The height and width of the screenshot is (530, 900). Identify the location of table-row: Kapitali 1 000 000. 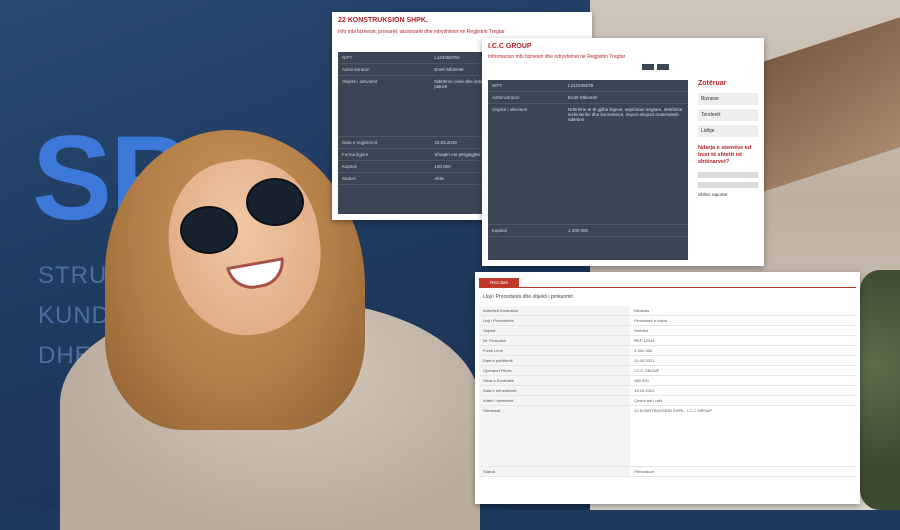
(588, 231).